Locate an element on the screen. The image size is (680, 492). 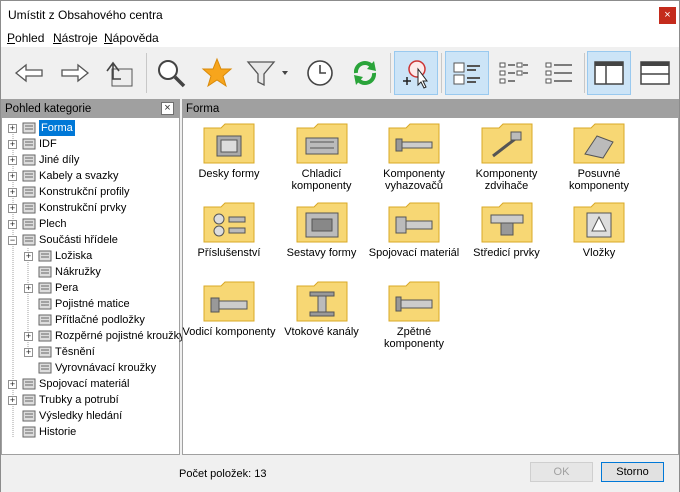
tree-node-label: Ložiska is located at coordinates (74, 256).